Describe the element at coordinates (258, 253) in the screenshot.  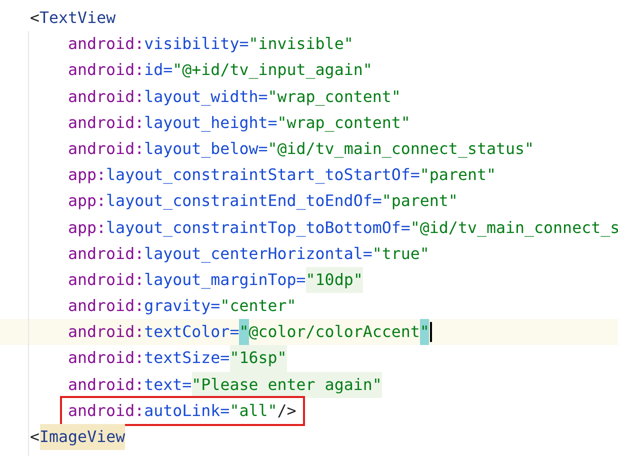
I see `attribute-name: layout_centerHorizontal=` at that location.